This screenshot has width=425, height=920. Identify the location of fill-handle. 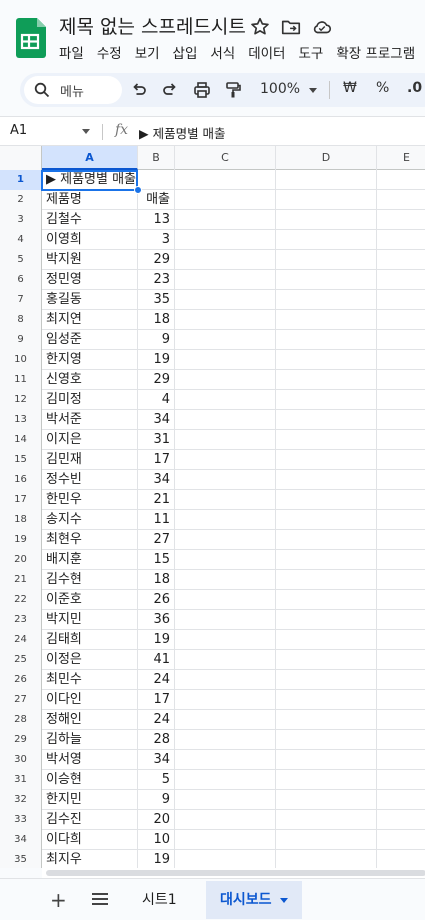
(138, 190).